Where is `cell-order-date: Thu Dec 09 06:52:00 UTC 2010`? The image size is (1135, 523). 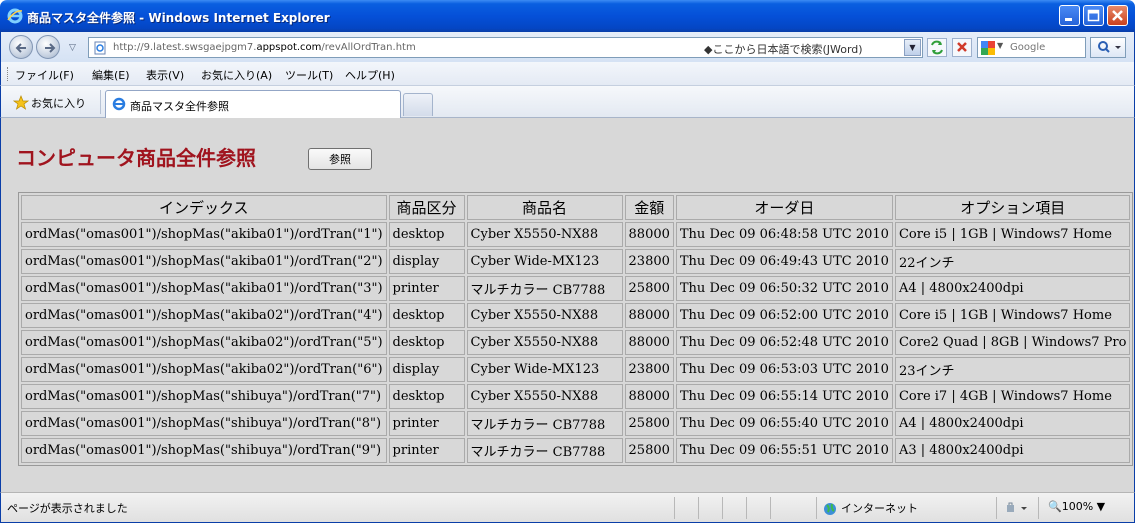 cell-order-date: Thu Dec 09 06:52:00 UTC 2010 is located at coordinates (784, 315).